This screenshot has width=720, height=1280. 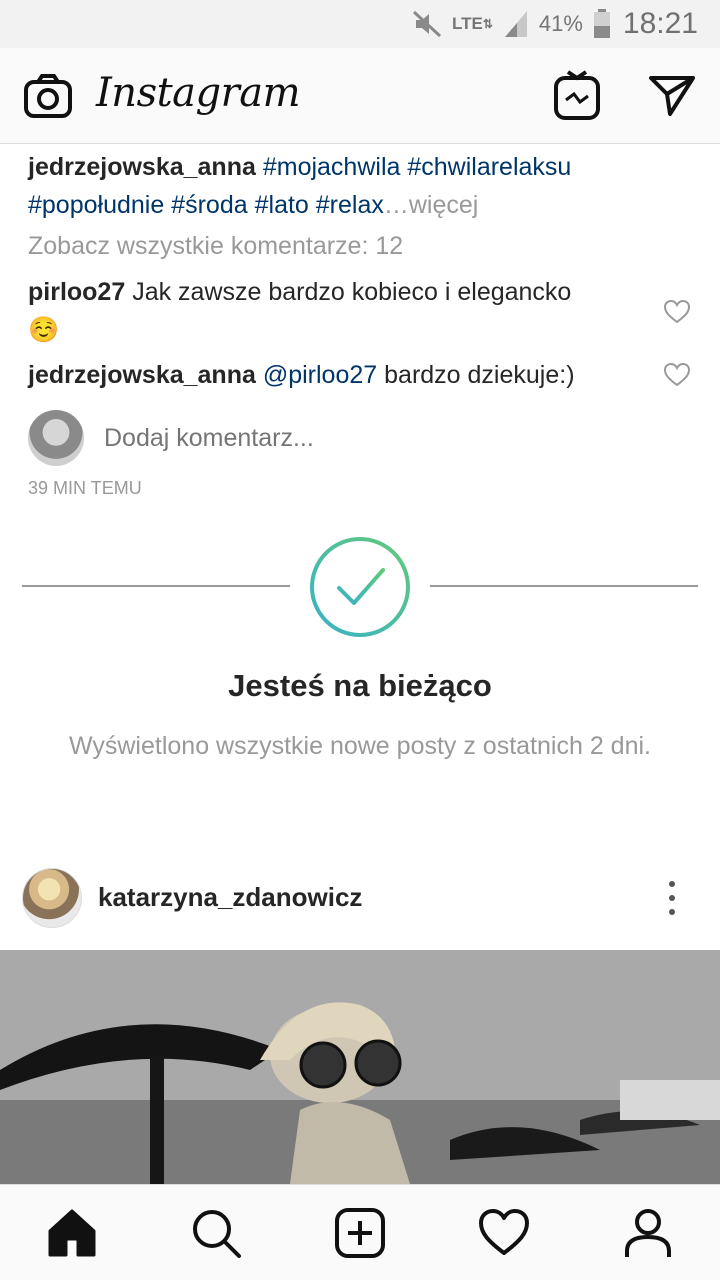 I want to click on comment-username: jedrzejowska_anna, so click(x=142, y=375).